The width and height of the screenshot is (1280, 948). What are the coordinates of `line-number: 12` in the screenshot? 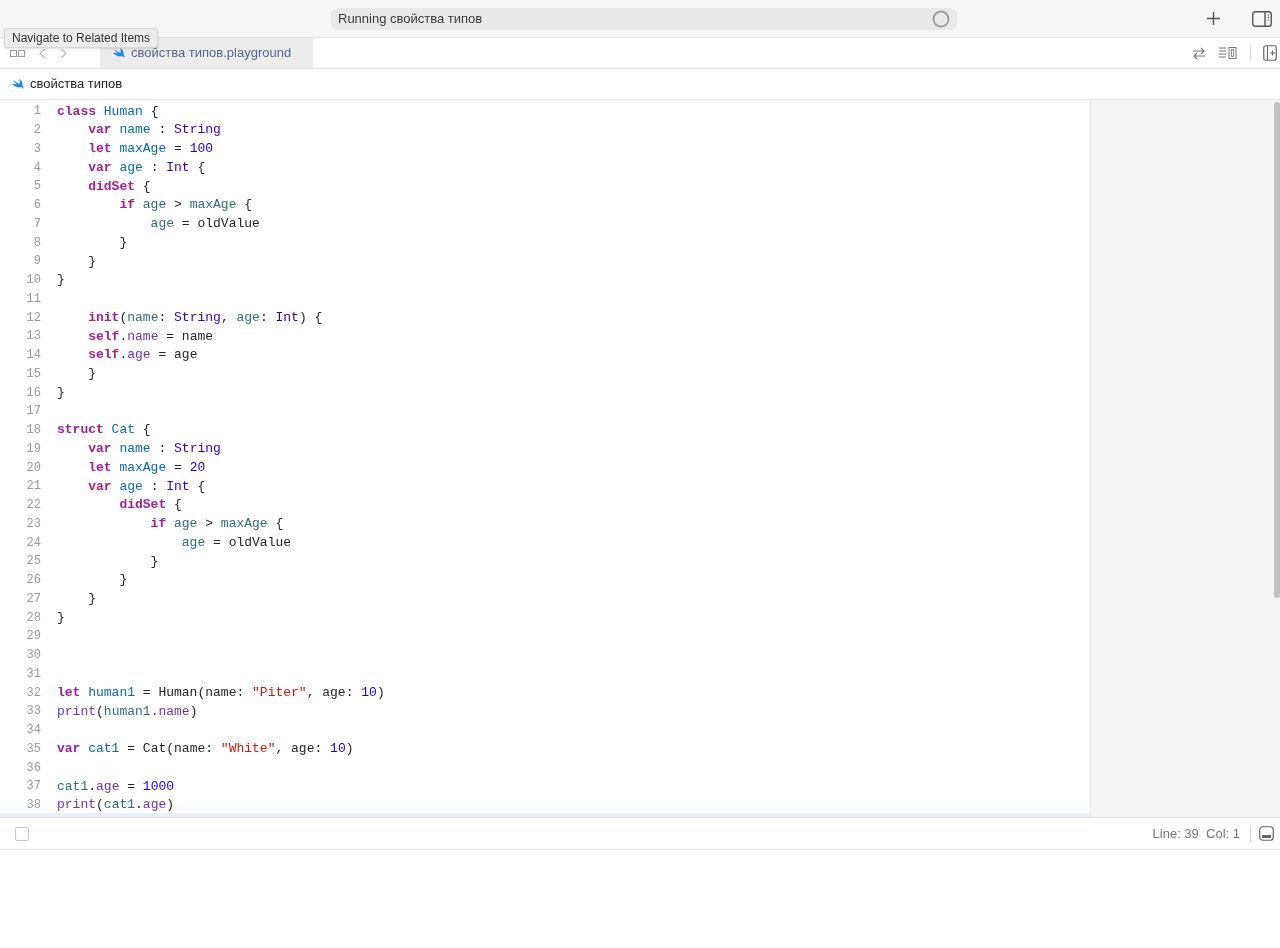 It's located at (33, 318).